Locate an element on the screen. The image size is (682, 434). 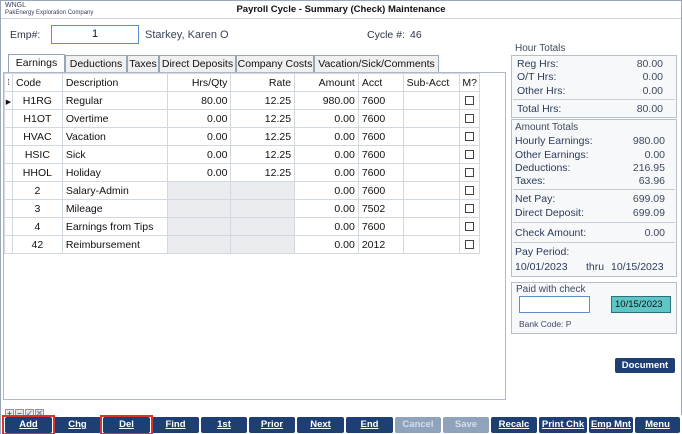
tab-deductions: Deductions is located at coordinates (96, 63).